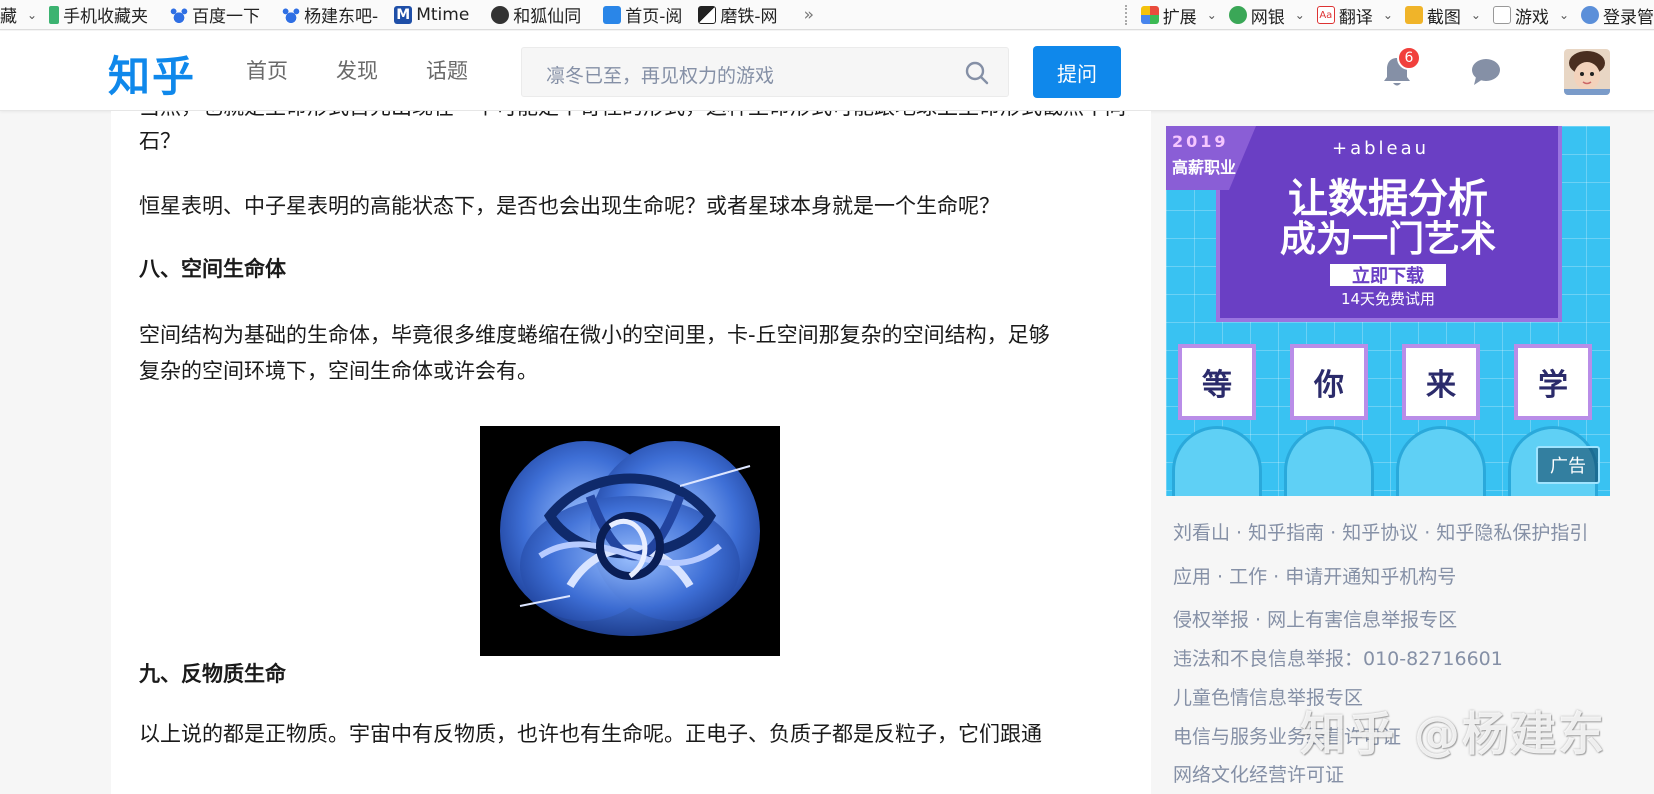  What do you see at coordinates (660, 76) in the screenshot?
I see `search-placeholder: 凛冬已至，再见权力的游戏` at bounding box center [660, 76].